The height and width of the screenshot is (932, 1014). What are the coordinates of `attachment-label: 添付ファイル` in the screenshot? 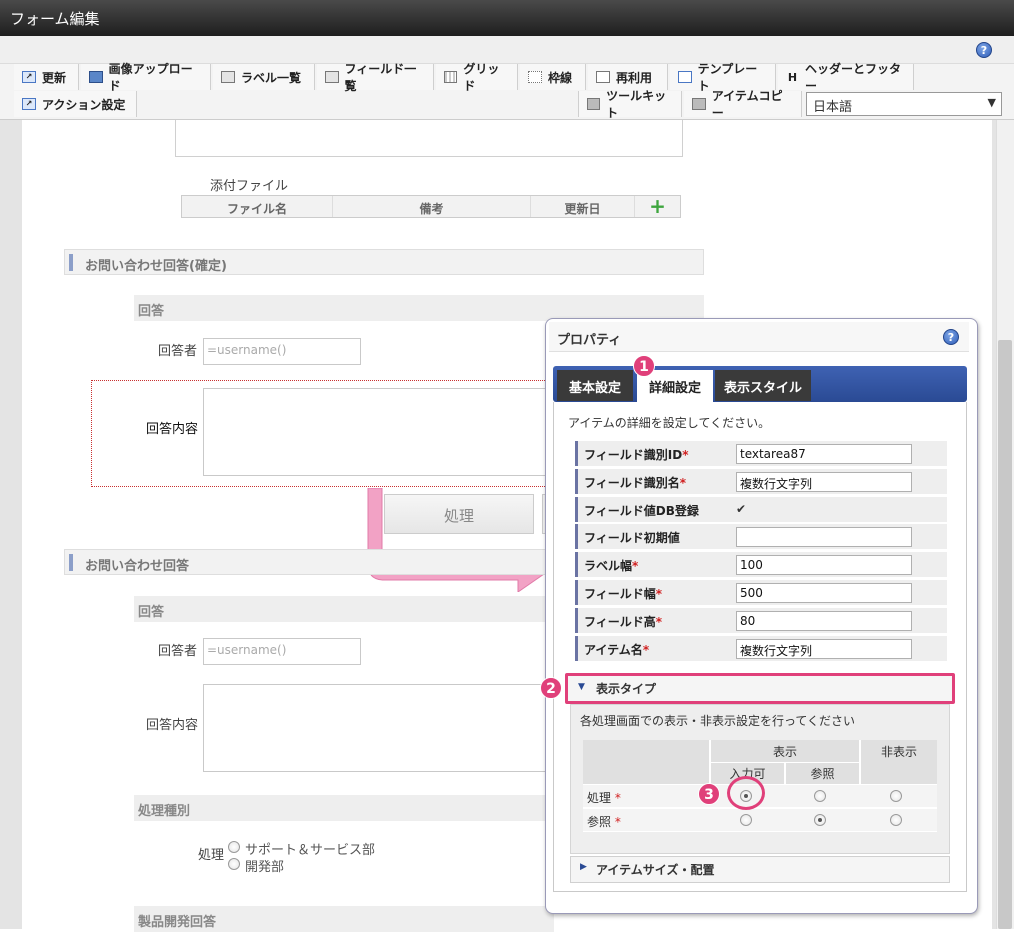 It's located at (249, 186).